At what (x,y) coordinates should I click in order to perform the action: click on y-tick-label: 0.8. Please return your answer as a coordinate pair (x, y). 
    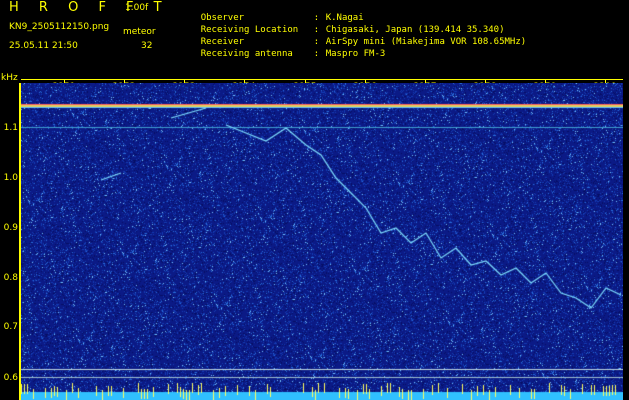
    Looking at the image, I should click on (10, 278).